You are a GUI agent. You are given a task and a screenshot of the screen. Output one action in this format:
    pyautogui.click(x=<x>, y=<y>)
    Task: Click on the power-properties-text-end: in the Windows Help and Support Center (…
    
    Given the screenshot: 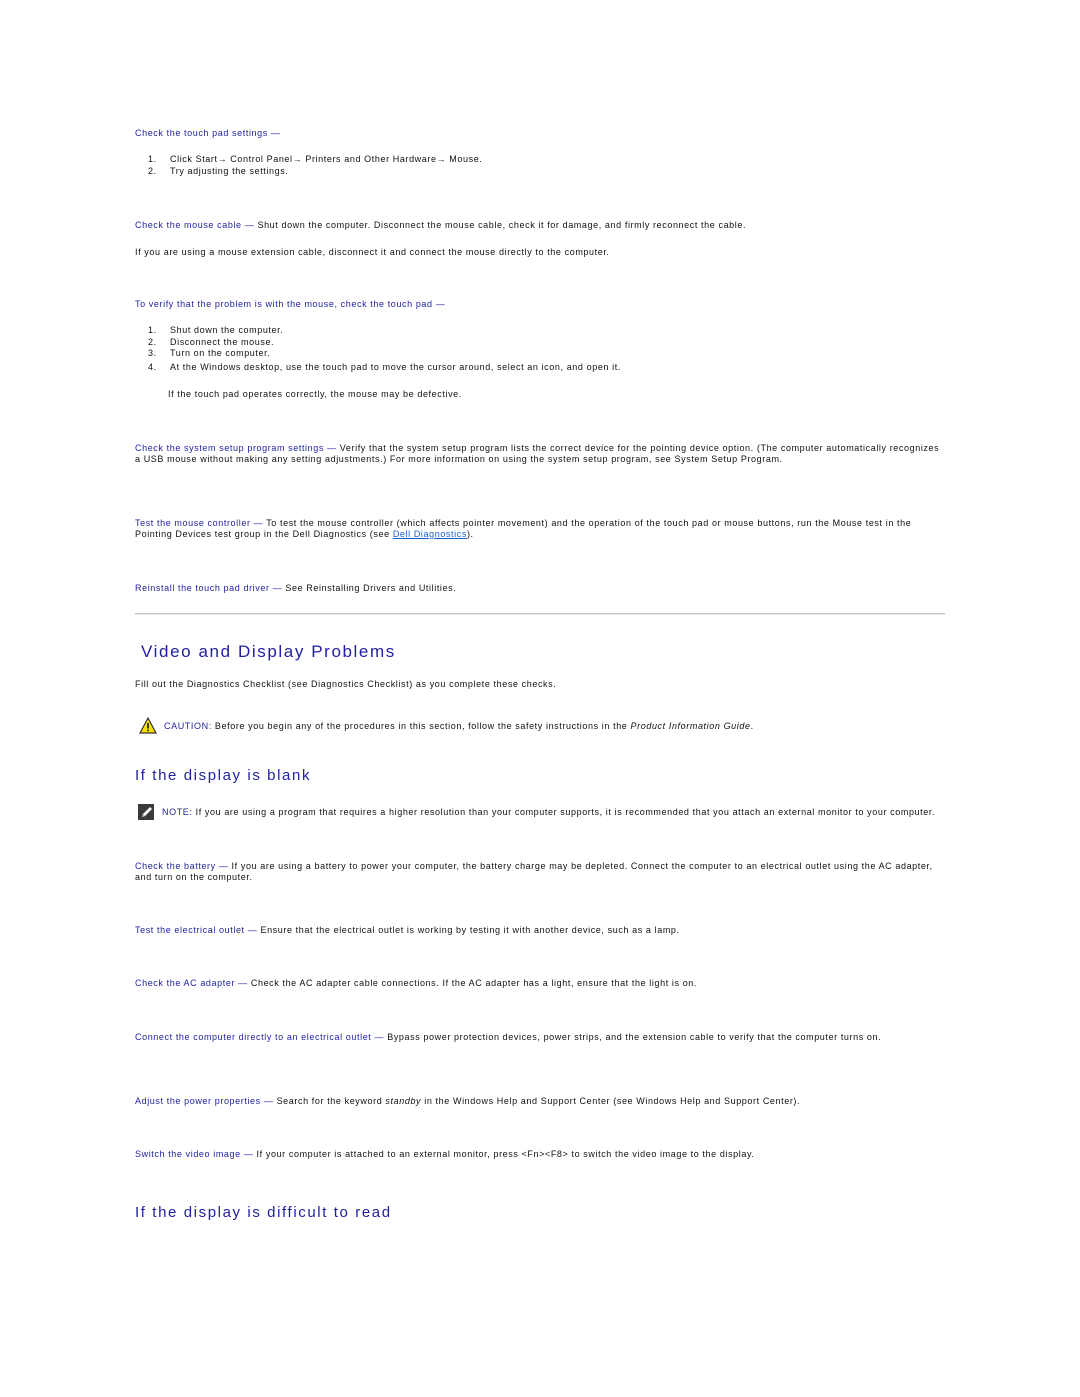 What is the action you would take?
    pyautogui.click(x=611, y=1101)
    